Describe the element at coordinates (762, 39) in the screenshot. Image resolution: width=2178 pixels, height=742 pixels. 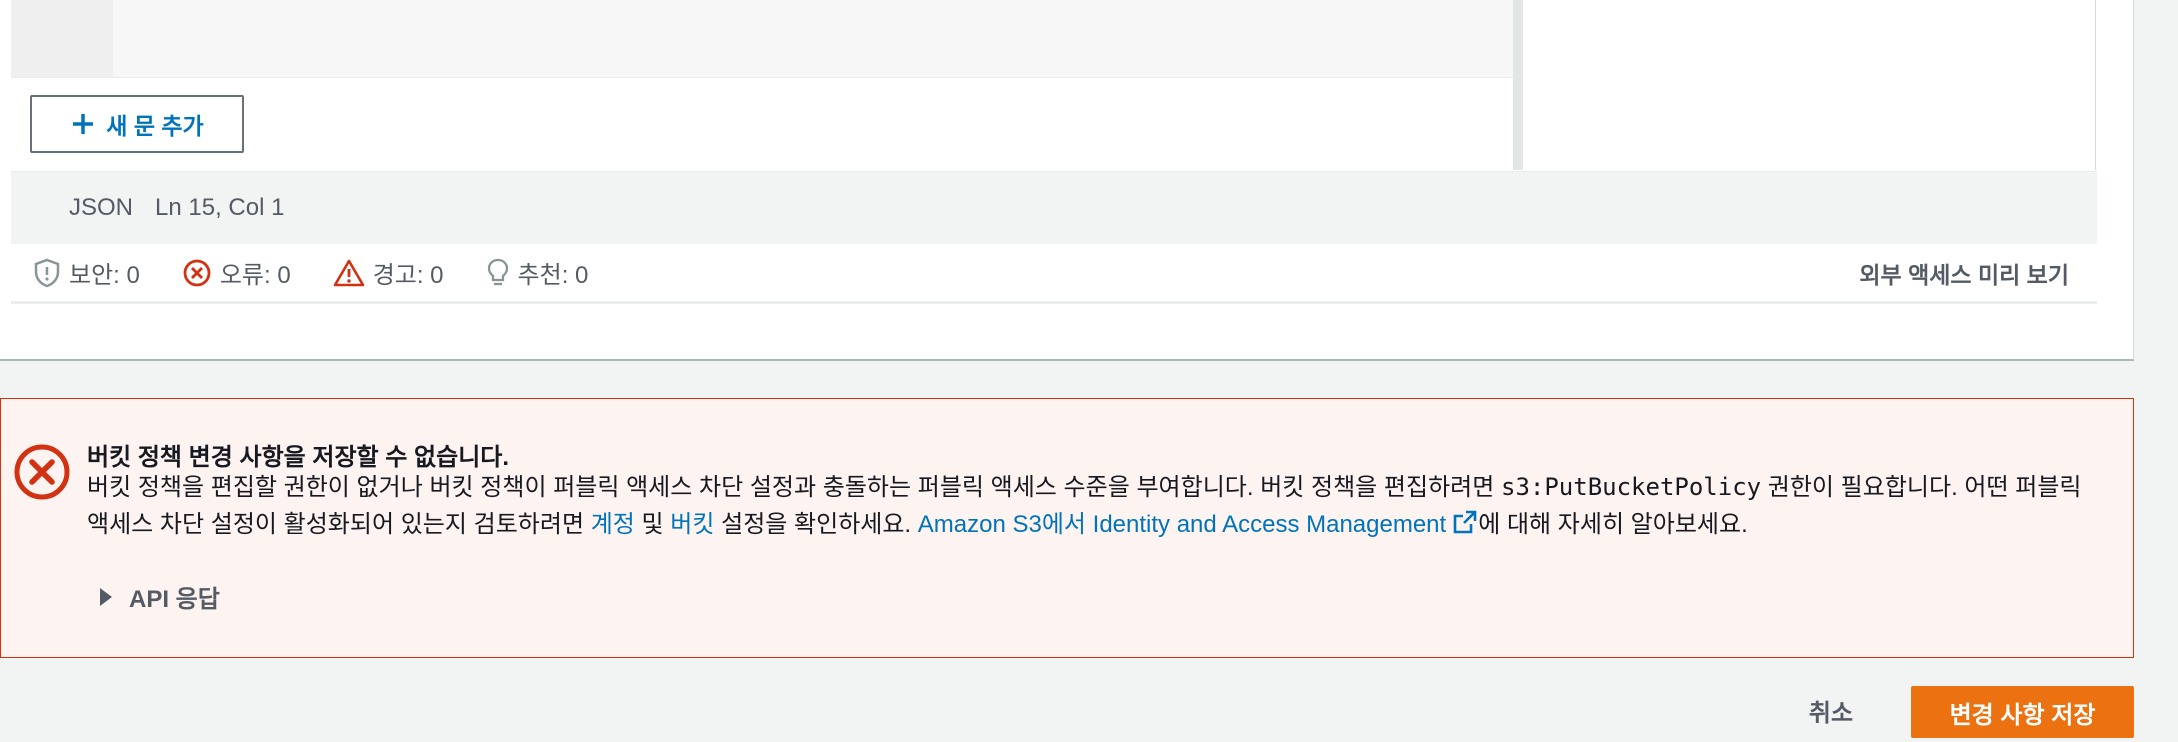
I see `code-editor` at that location.